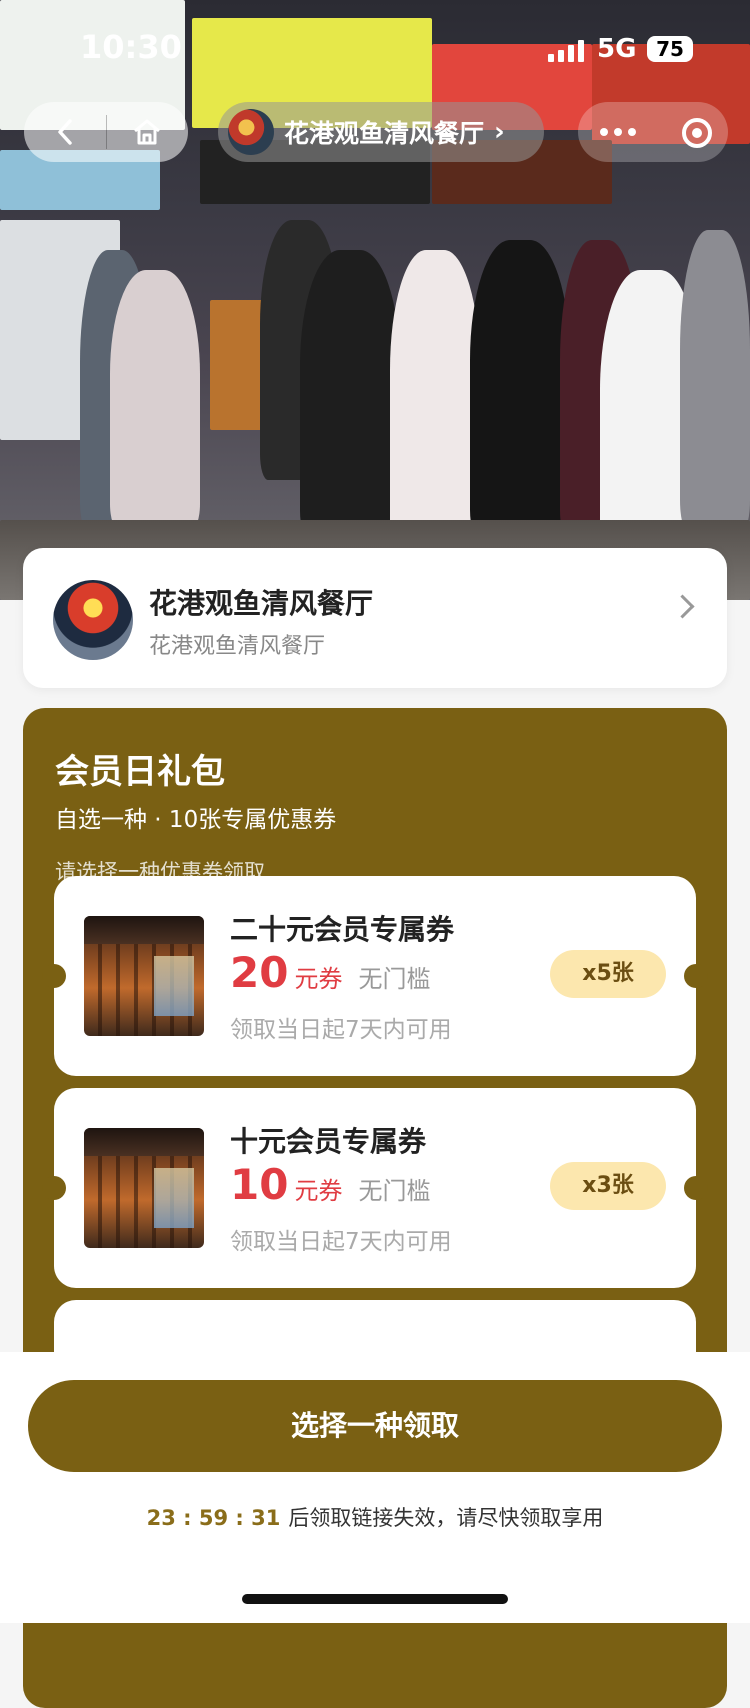  I want to click on signal-icon, so click(568, 51).